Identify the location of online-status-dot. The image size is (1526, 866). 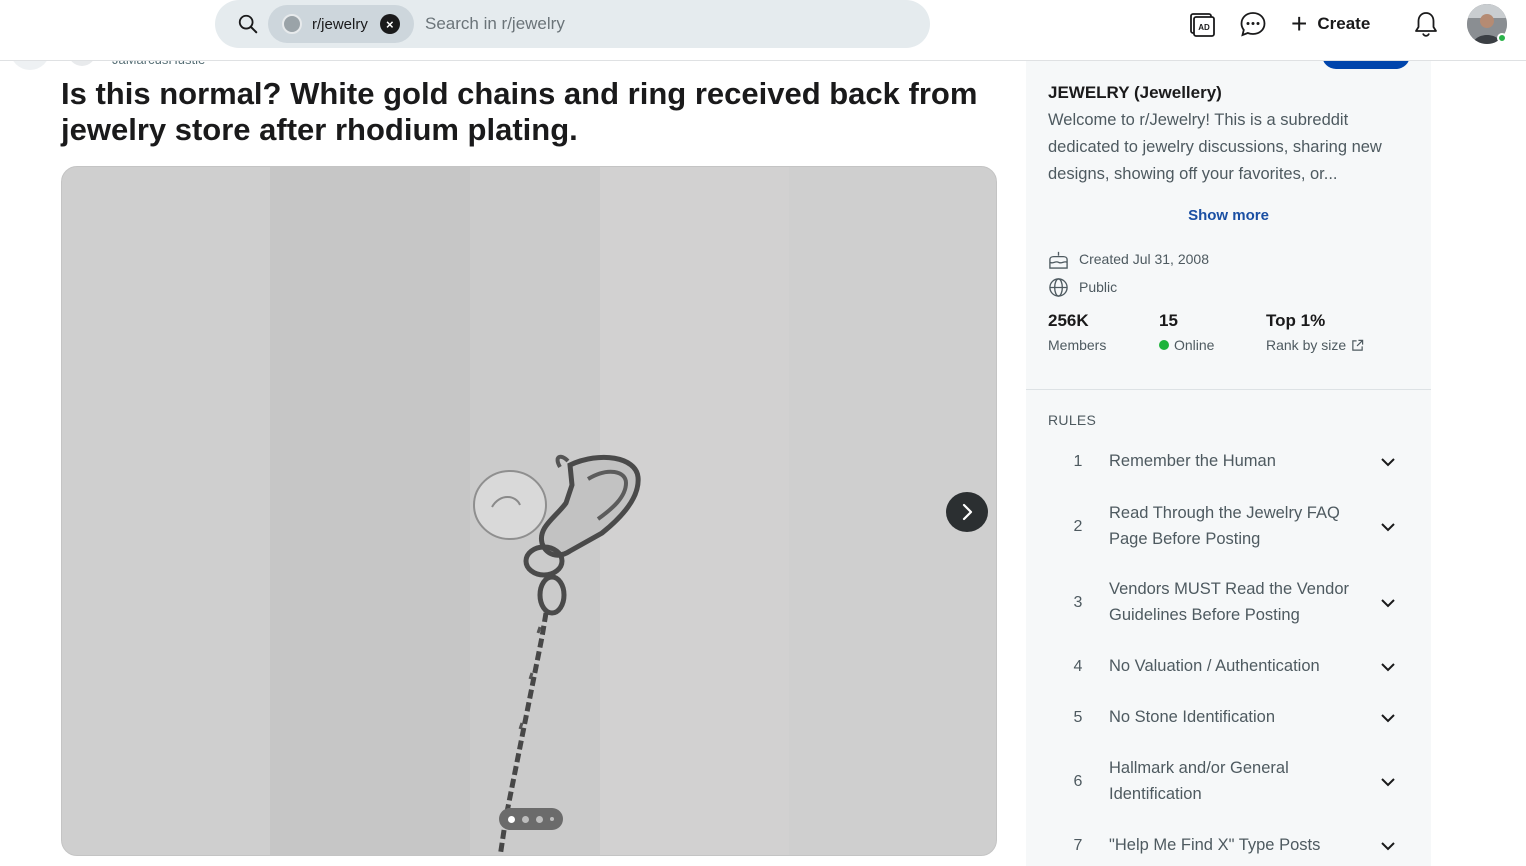
(1502, 38).